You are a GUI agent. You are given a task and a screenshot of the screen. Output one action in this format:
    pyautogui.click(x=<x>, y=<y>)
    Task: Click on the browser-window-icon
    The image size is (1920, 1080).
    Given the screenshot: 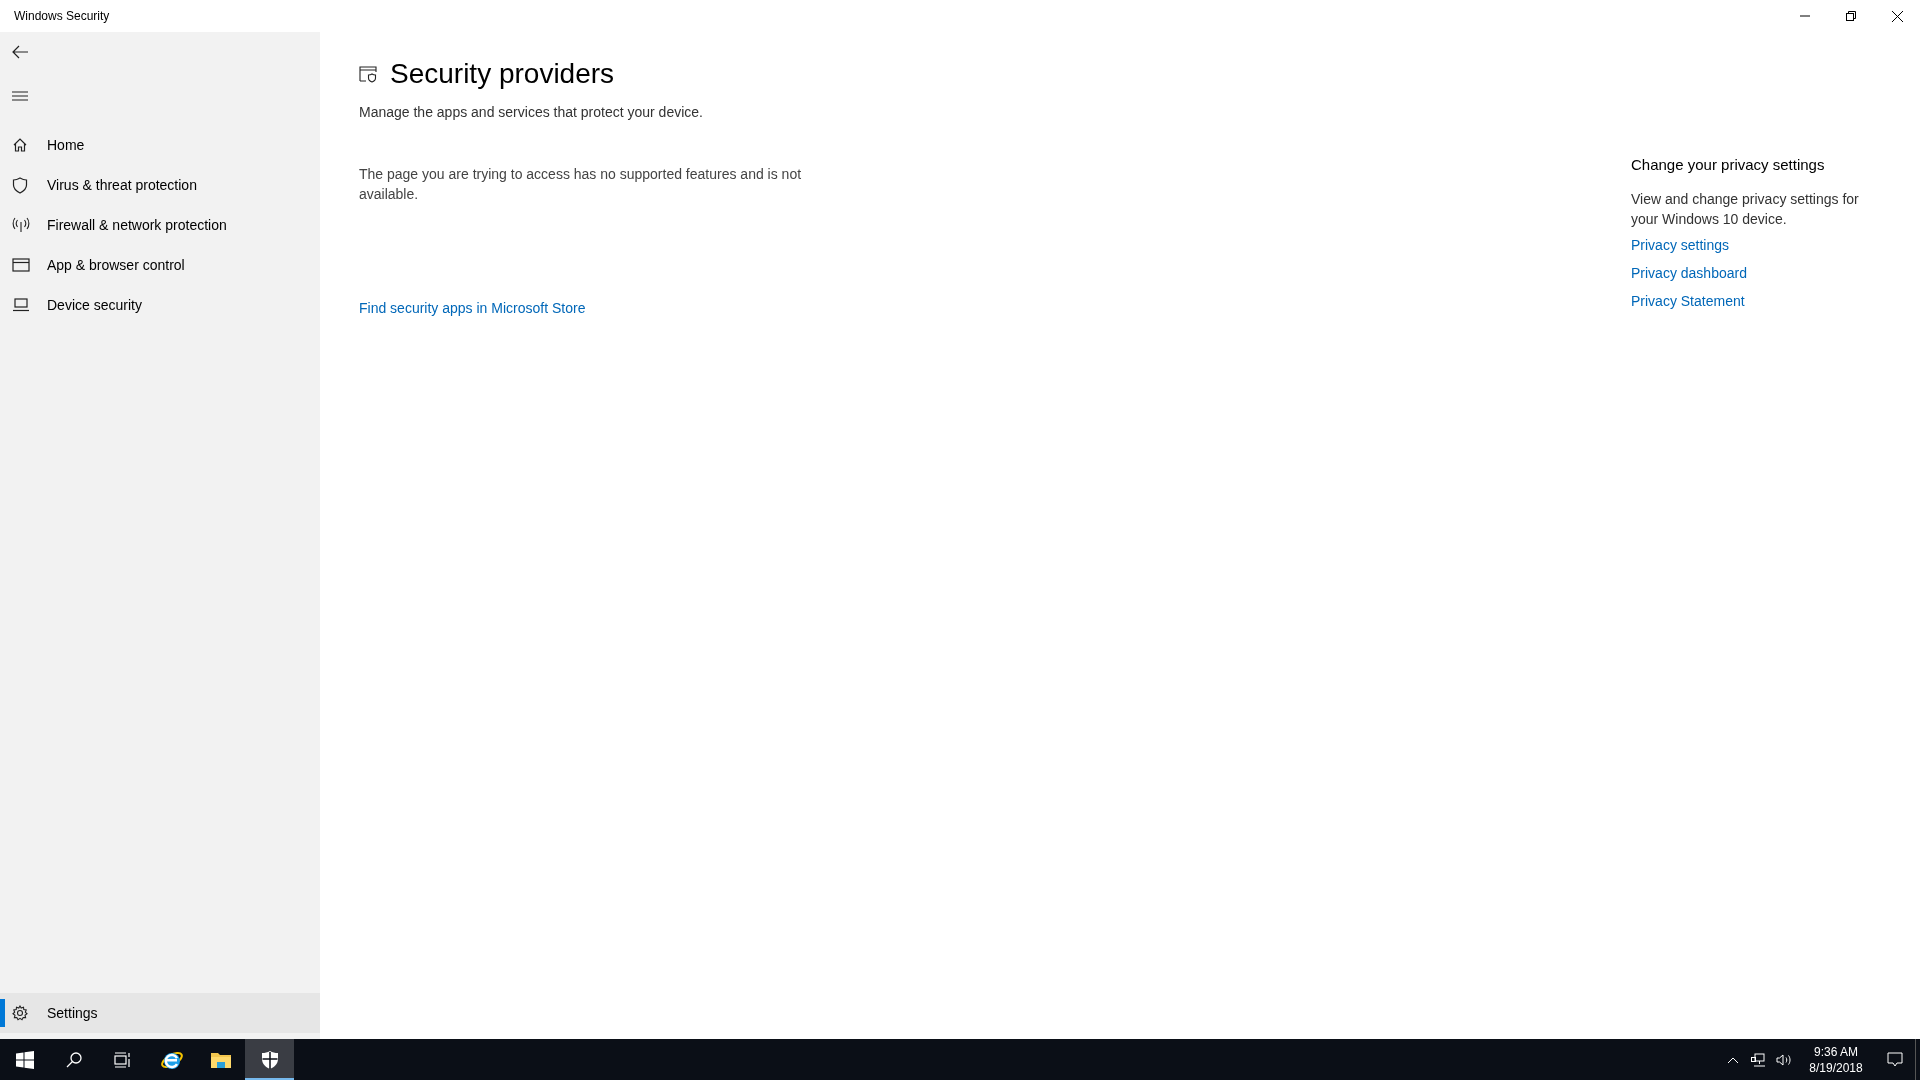 What is the action you would take?
    pyautogui.click(x=21, y=265)
    